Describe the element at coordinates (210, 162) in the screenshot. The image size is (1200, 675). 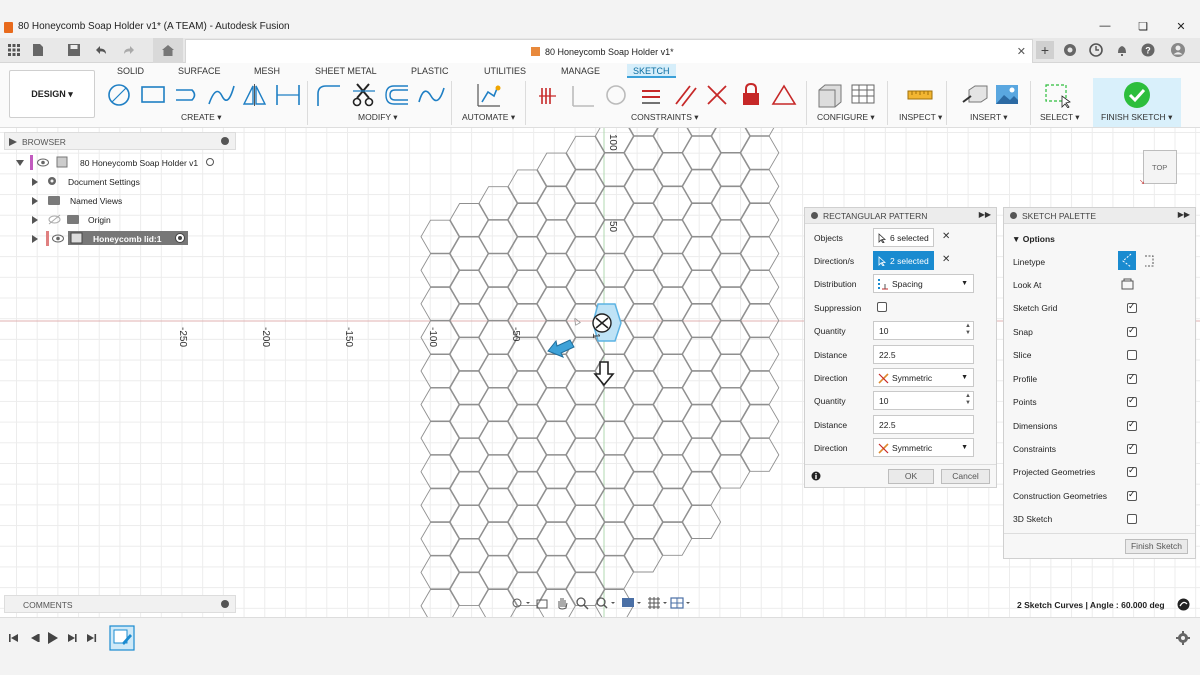
I see `activate-radio-icon` at that location.